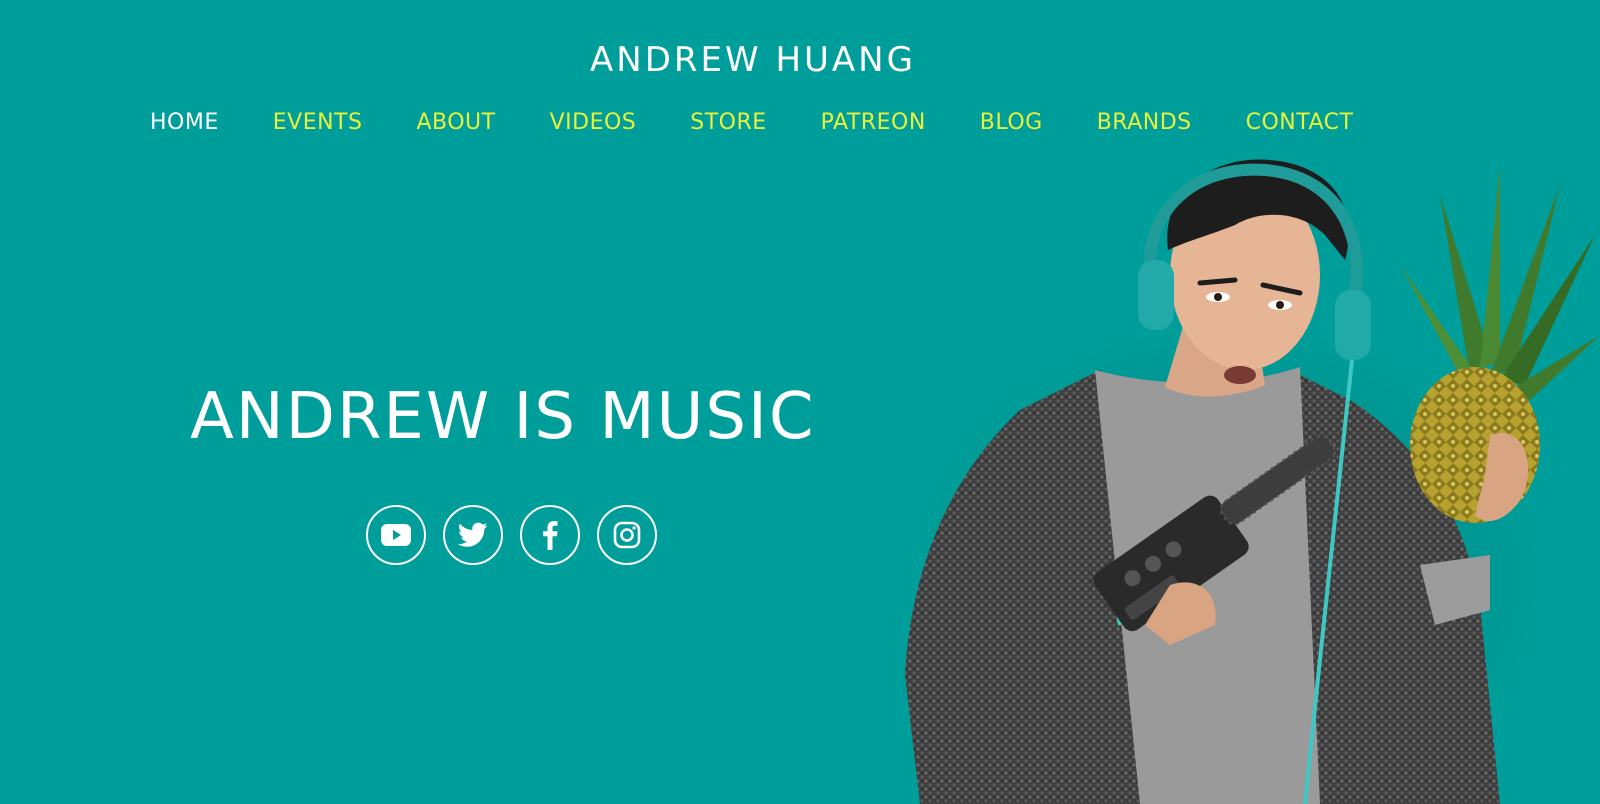 This screenshot has width=1600, height=804. Describe the element at coordinates (184, 122) in the screenshot. I see `nav-item-home: HOME` at that location.